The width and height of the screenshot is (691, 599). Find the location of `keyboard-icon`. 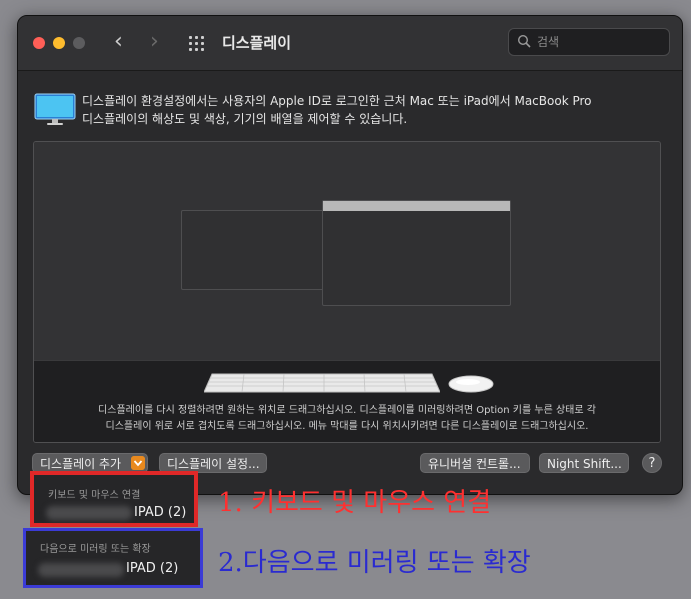

keyboard-icon is located at coordinates (322, 383).